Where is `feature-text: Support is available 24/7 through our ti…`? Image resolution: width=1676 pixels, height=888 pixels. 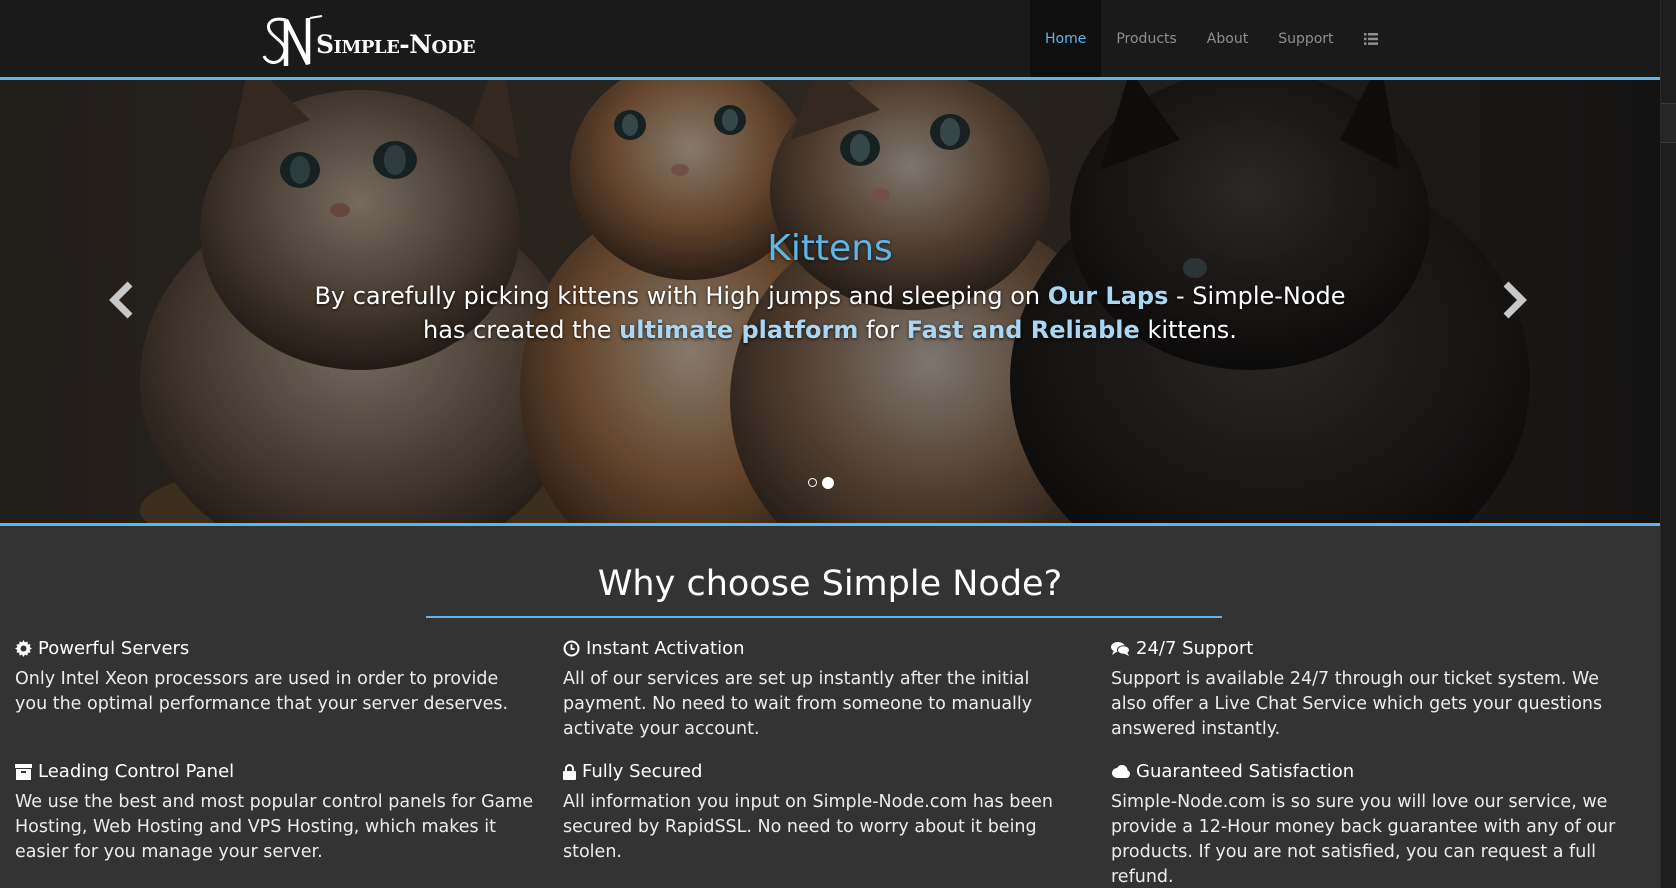 feature-text: Support is available 24/7 through our ti… is located at coordinates (1357, 704).